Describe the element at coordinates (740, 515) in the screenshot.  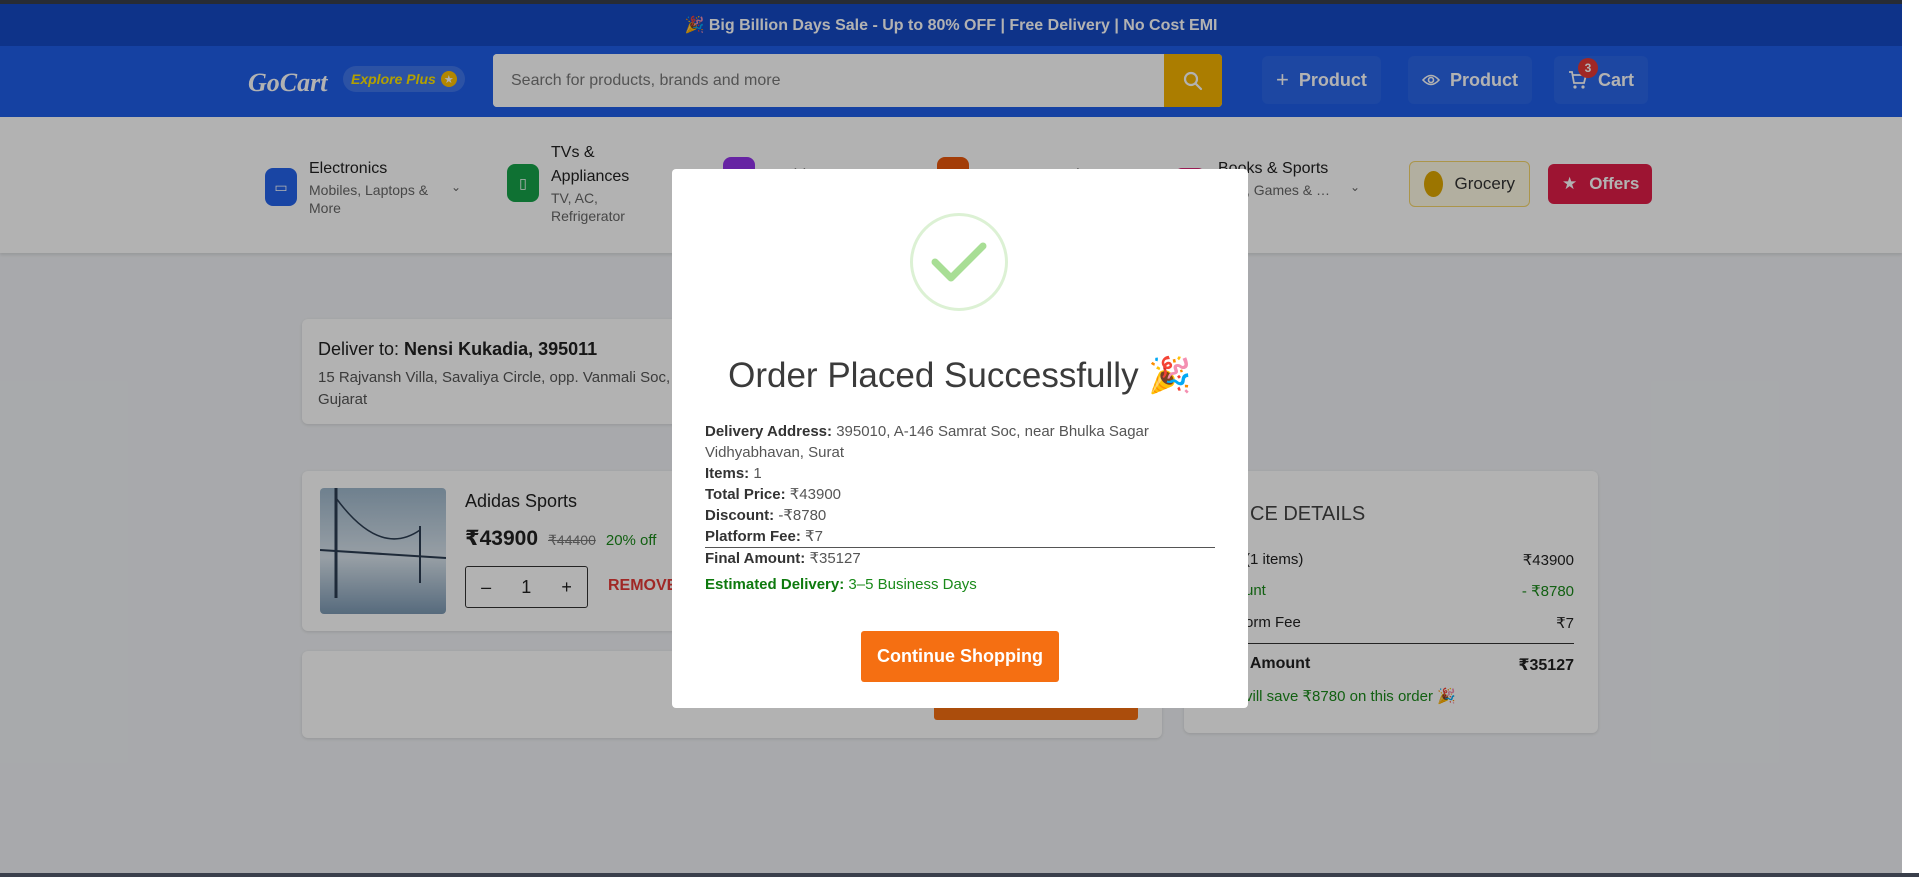
I see `discount-label: Discount:` at that location.